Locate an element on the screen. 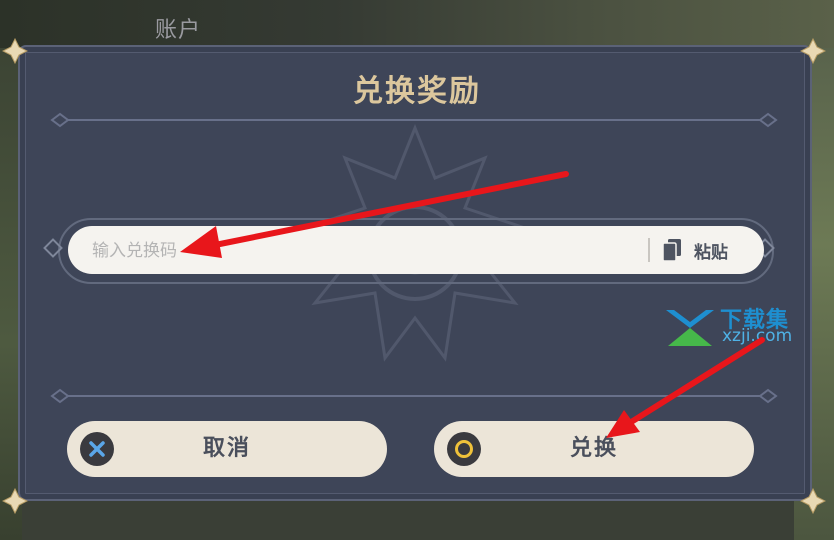 Image resolution: width=834 pixels, height=540 pixels. redeem-button: 兑换 is located at coordinates (594, 449).